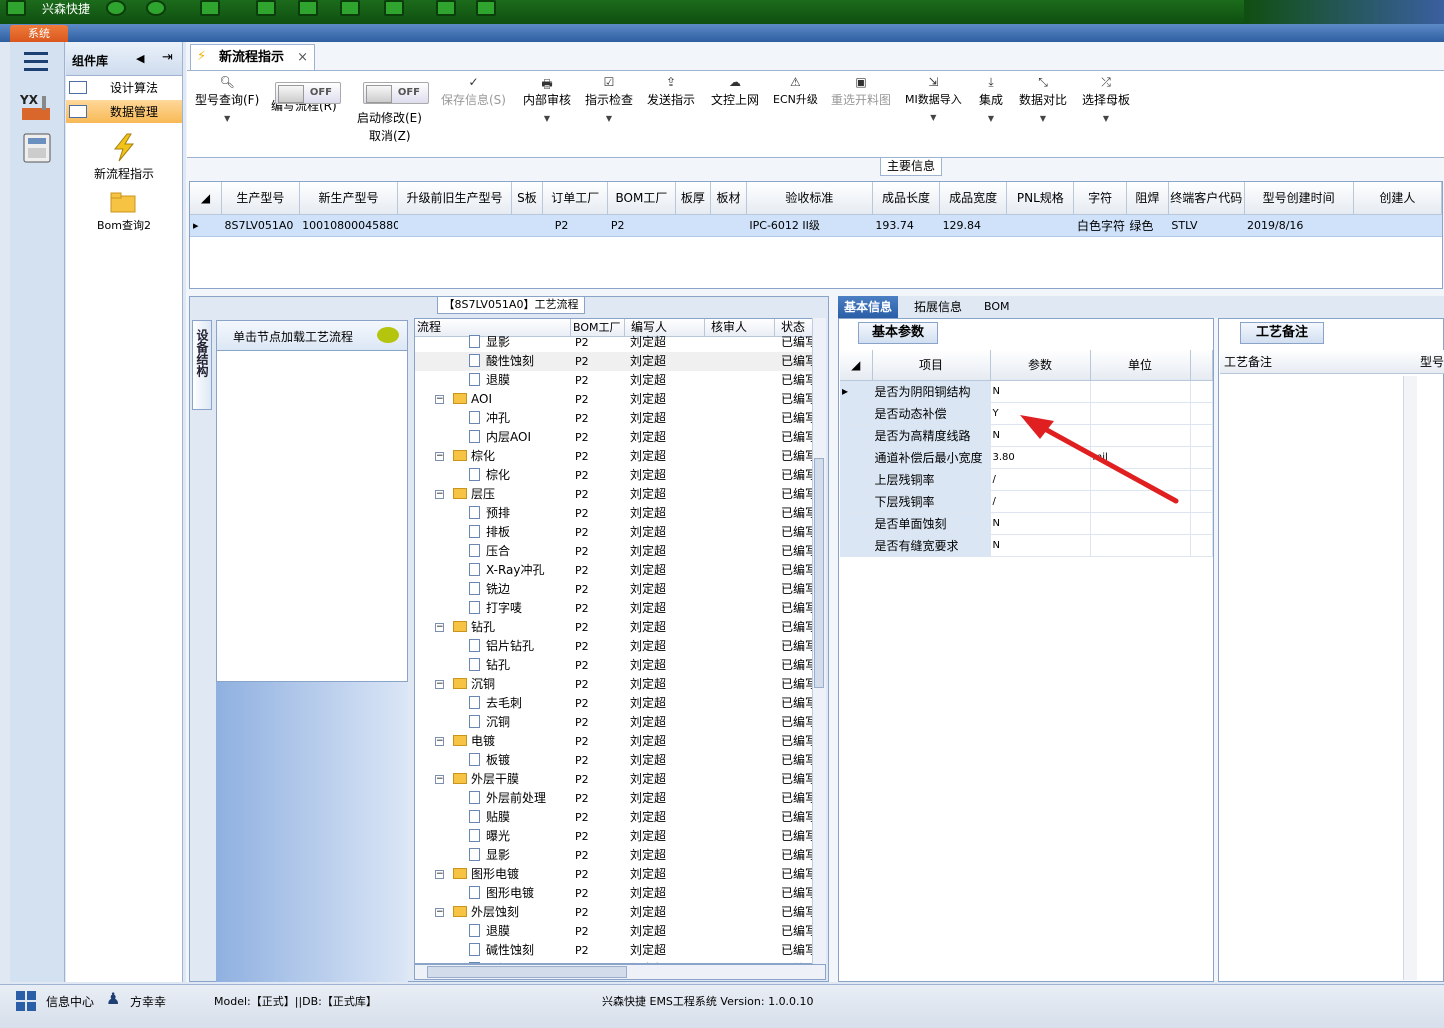 The height and width of the screenshot is (1028, 1444). Describe the element at coordinates (1248, 362) in the screenshot. I see `column-header: 工艺备注` at that location.